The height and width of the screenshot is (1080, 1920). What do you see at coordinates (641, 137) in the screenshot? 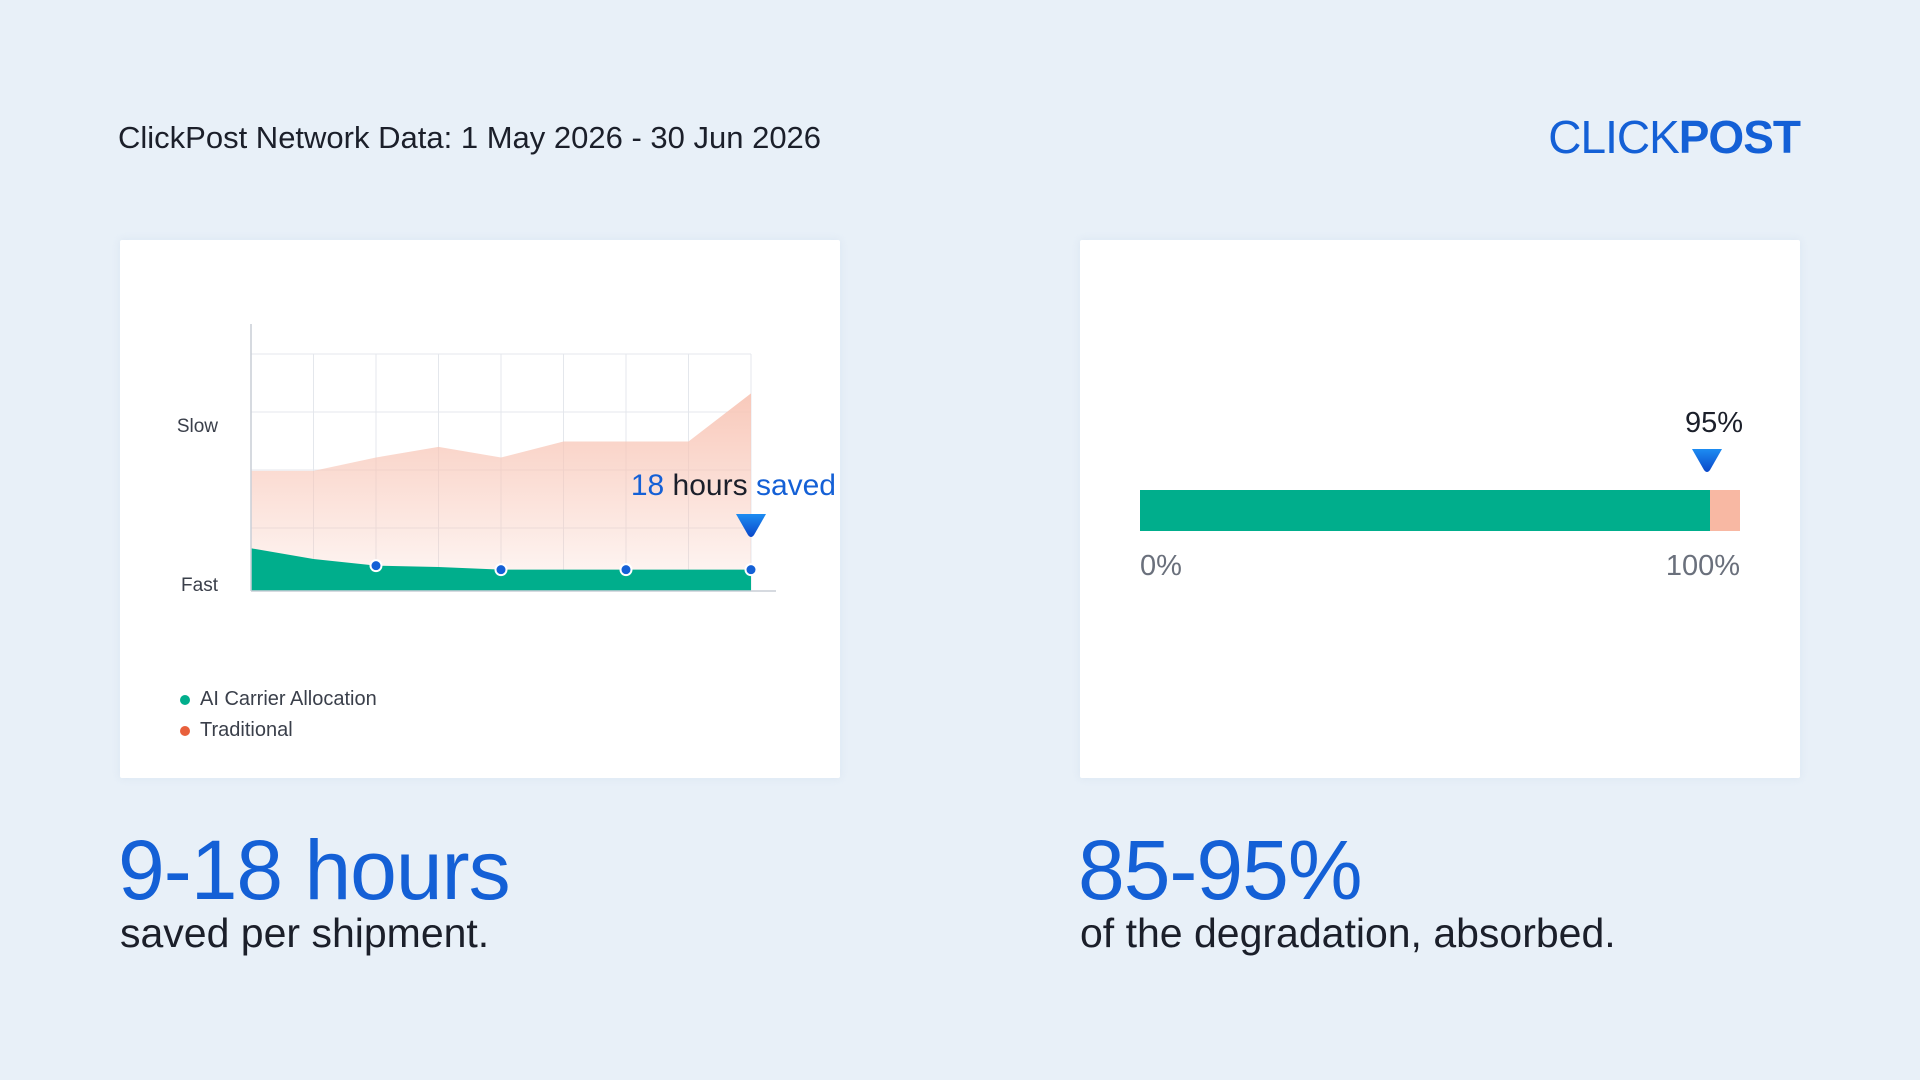
I see `page-title-date-range: 1 May 2026 - 30 Jun 2026` at bounding box center [641, 137].